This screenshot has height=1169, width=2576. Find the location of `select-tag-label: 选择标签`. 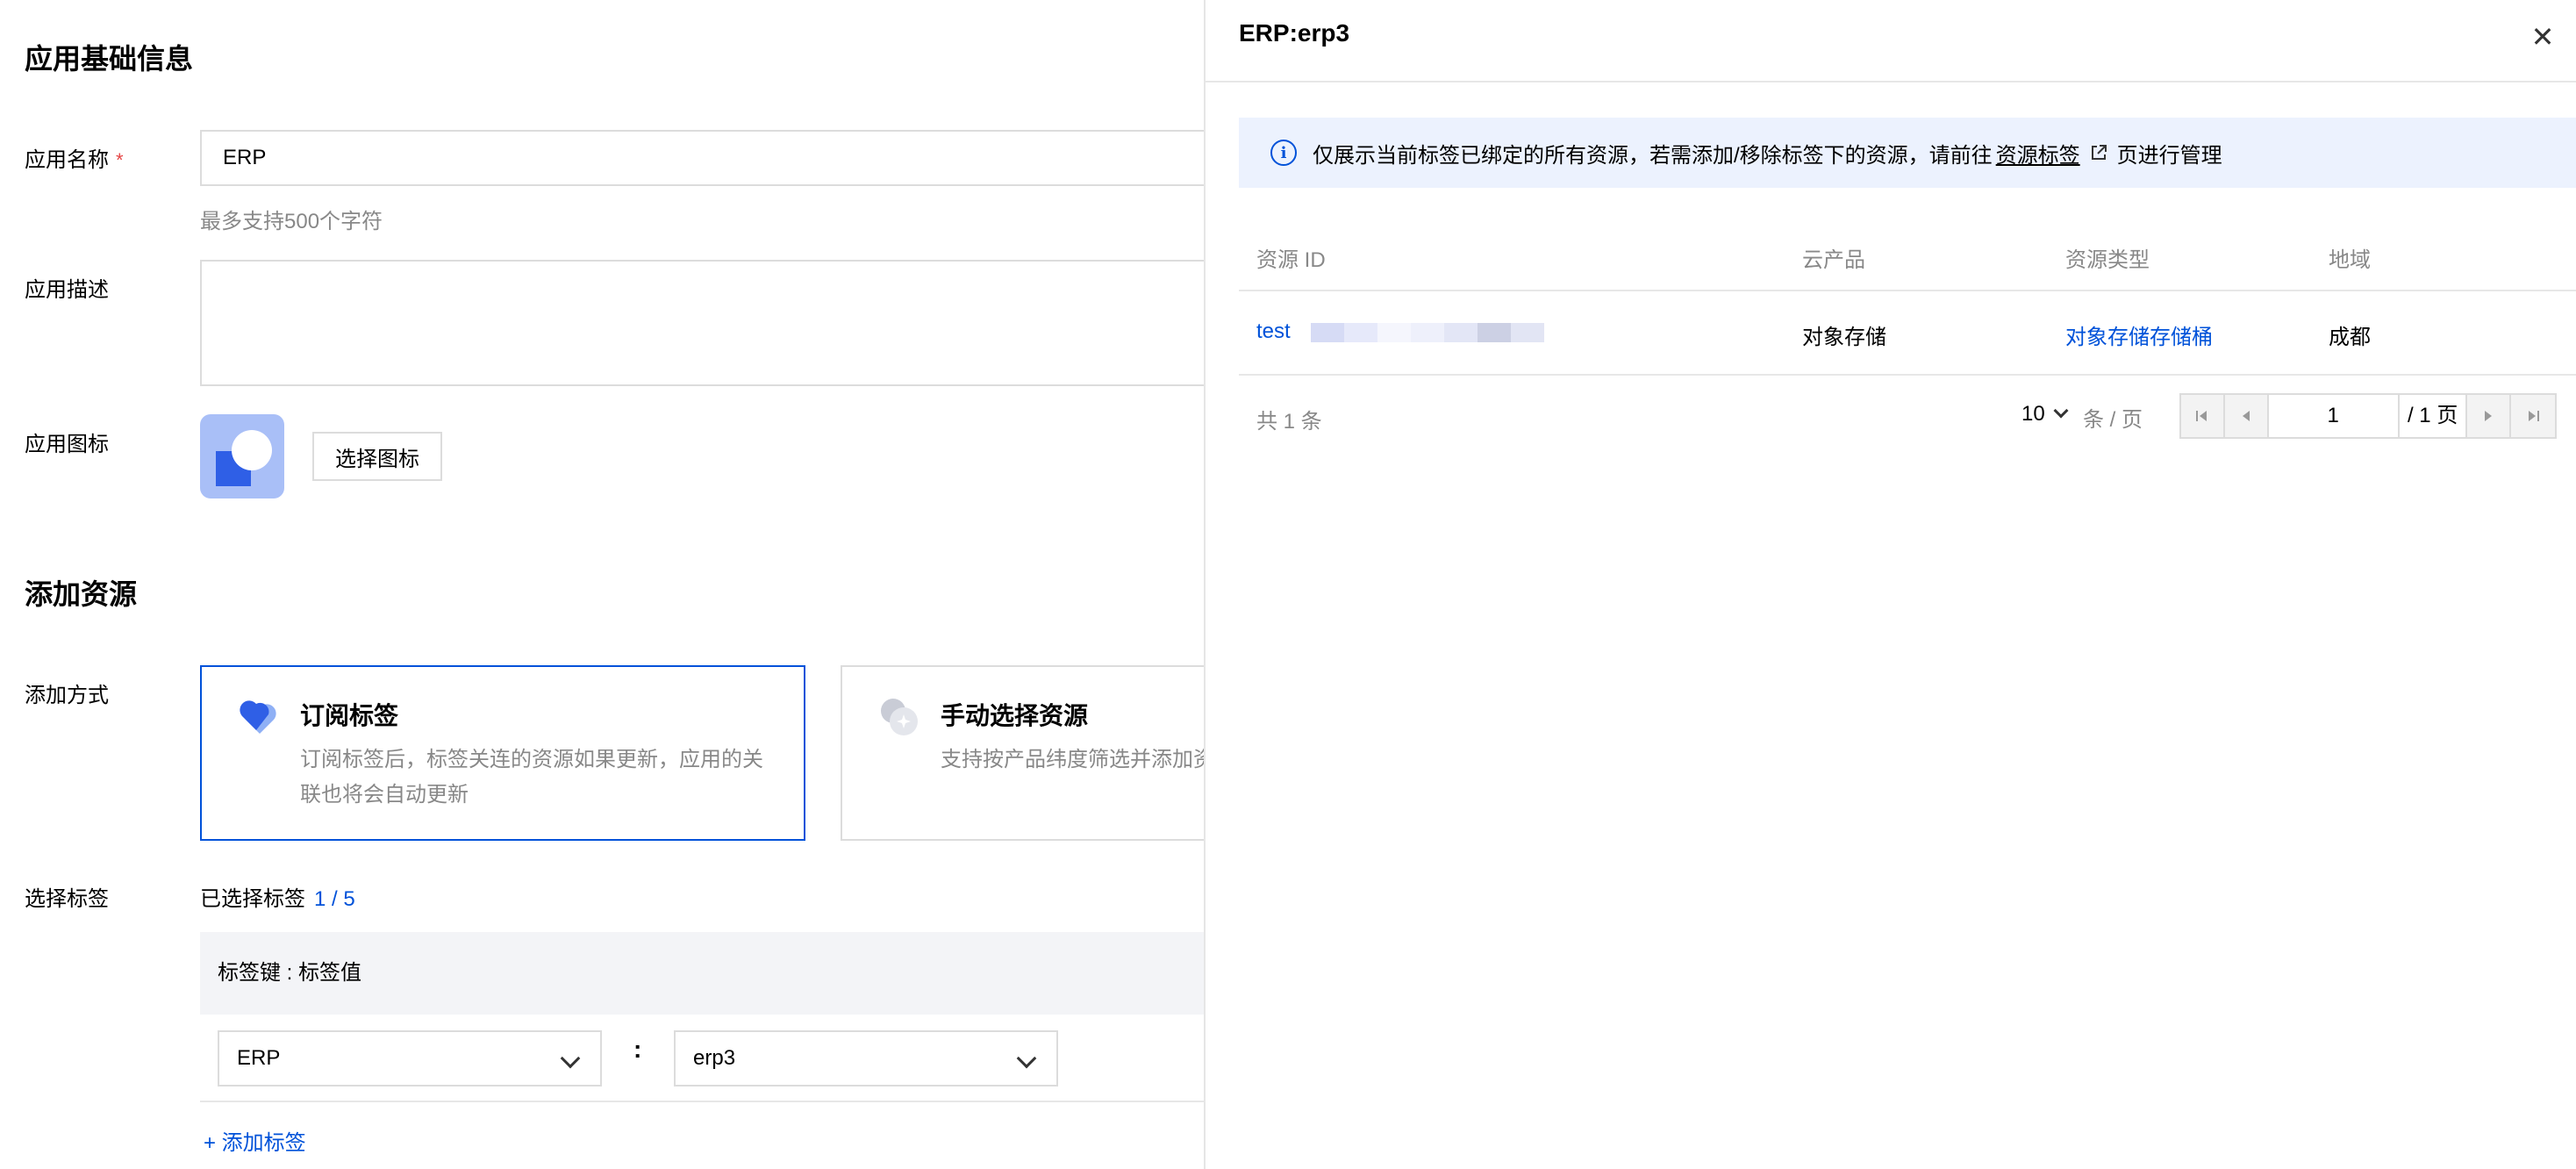

select-tag-label: 选择标签 is located at coordinates (67, 899).